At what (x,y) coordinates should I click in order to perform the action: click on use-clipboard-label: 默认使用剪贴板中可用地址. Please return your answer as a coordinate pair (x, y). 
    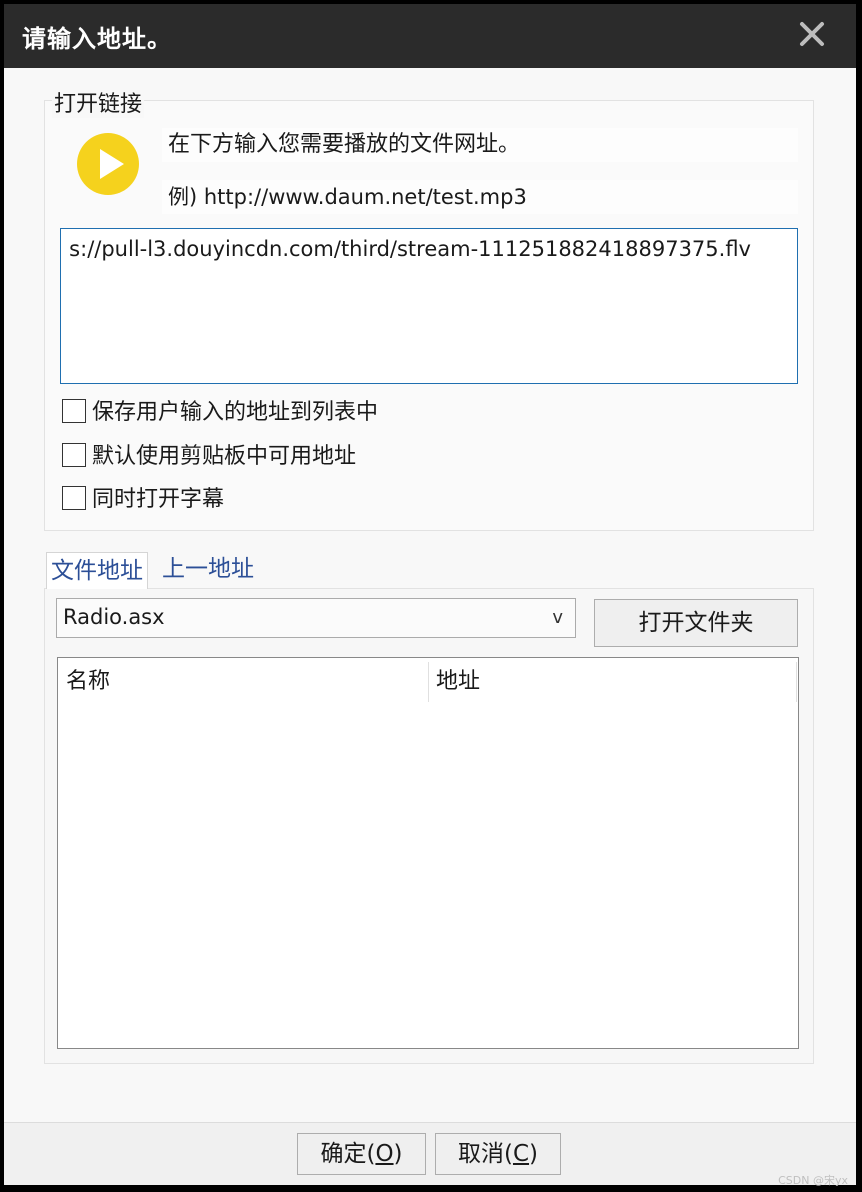
    Looking at the image, I should click on (224, 456).